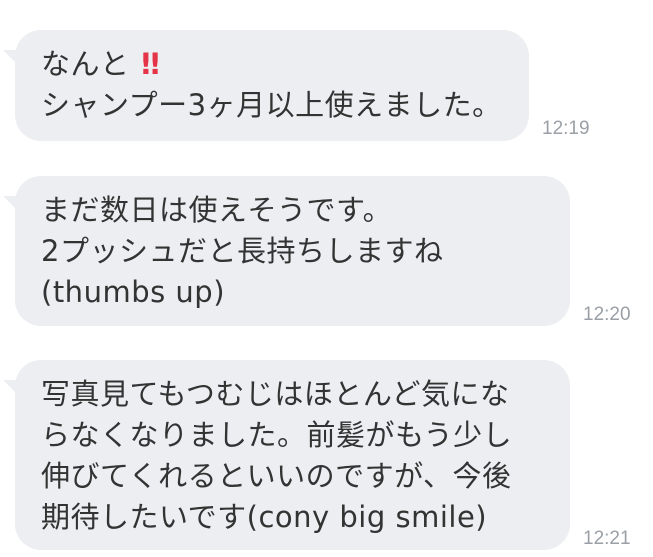 This screenshot has width=653, height=557. What do you see at coordinates (276, 476) in the screenshot?
I see `message-line: 伸びてくれるといいのですが、今後` at bounding box center [276, 476].